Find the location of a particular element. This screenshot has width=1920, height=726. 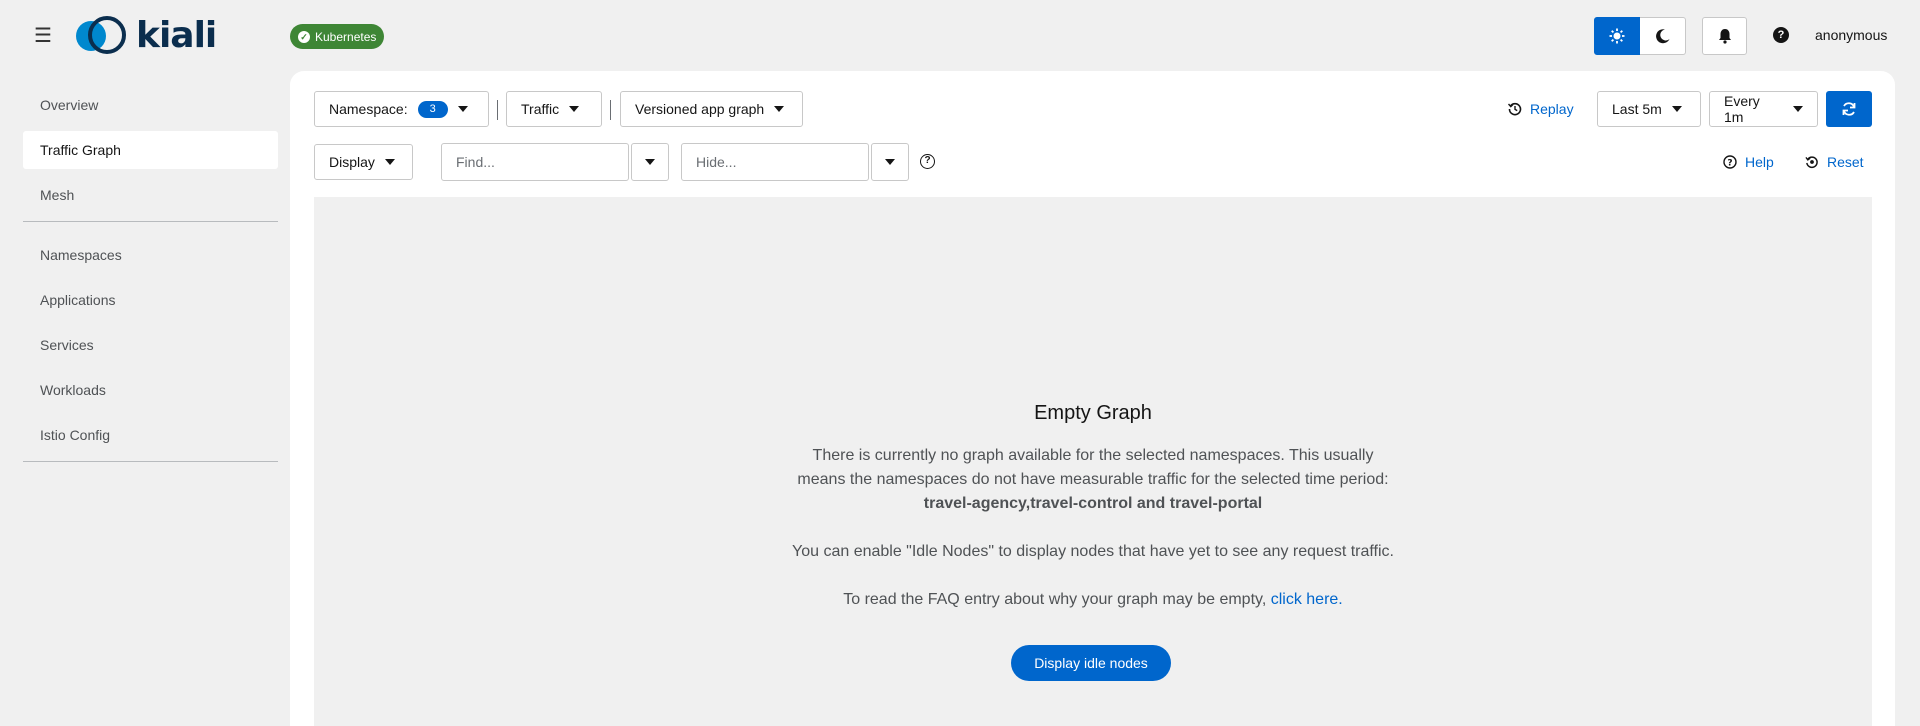

dark-theme-button is located at coordinates (1663, 36).